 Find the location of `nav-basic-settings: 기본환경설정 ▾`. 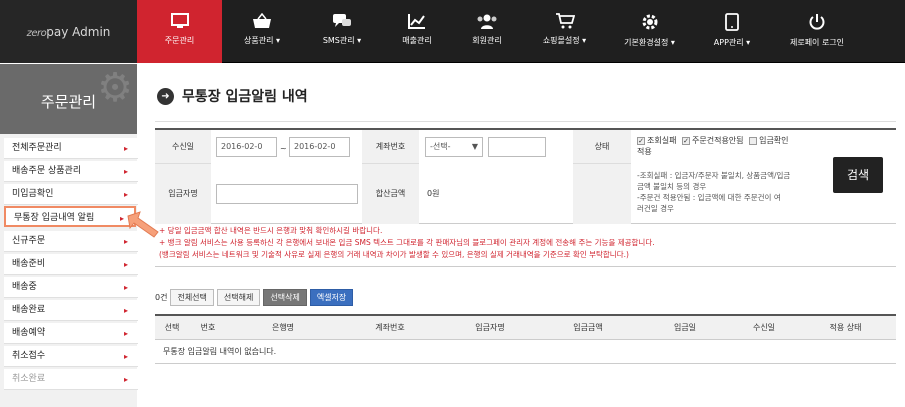

nav-basic-settings: 기본환경설정 ▾ is located at coordinates (649, 31).